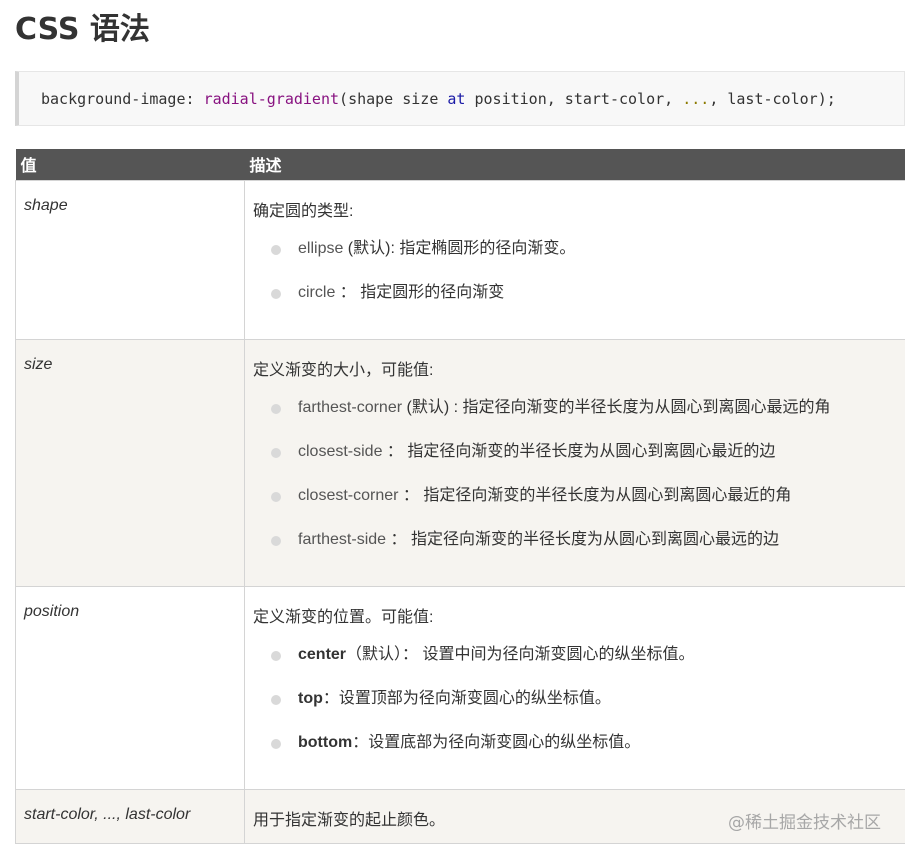 Image resolution: width=905 pixels, height=853 pixels. I want to click on list-item: ellipse (默认): 指定椭圆形的径向渐变。, so click(587, 261).